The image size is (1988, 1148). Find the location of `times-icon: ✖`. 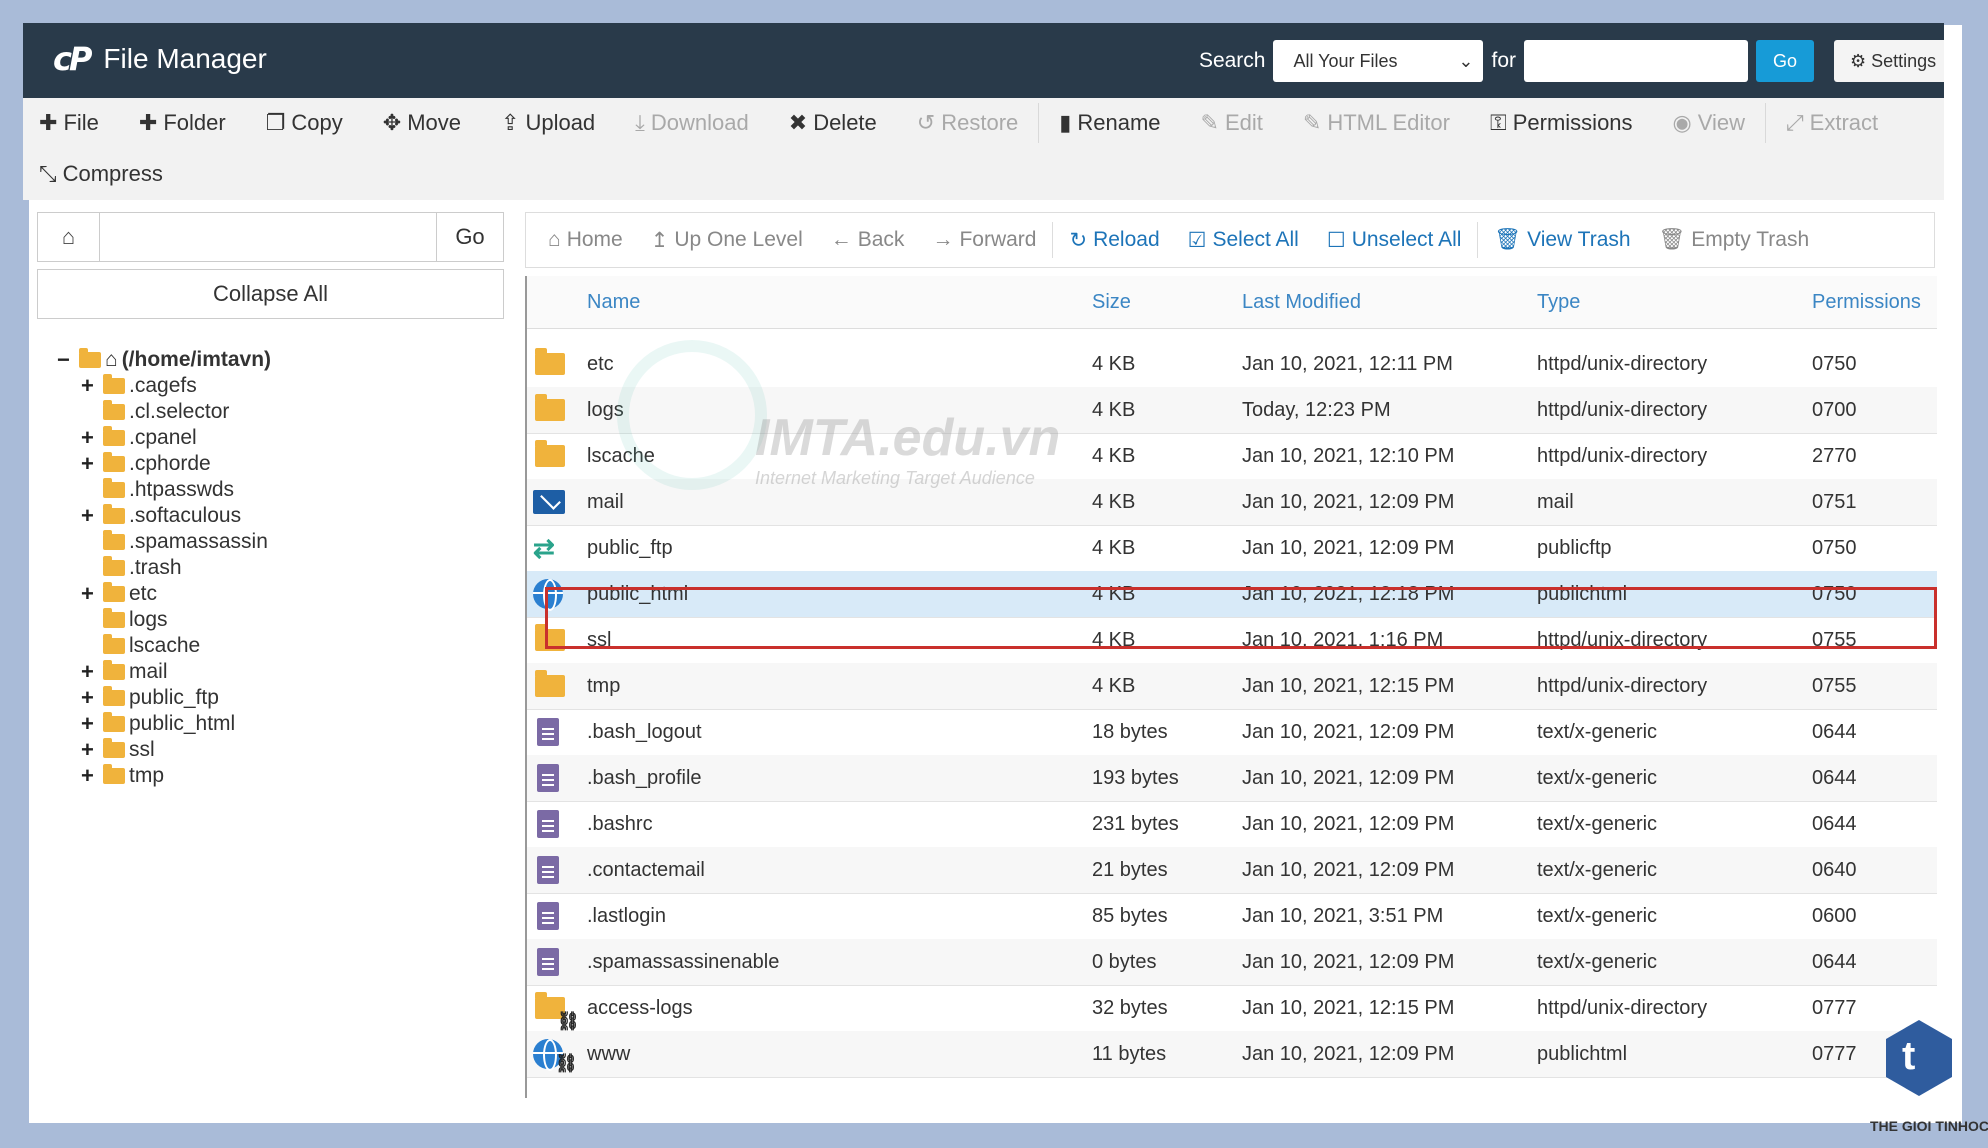

times-icon: ✖ is located at coordinates (798, 122).